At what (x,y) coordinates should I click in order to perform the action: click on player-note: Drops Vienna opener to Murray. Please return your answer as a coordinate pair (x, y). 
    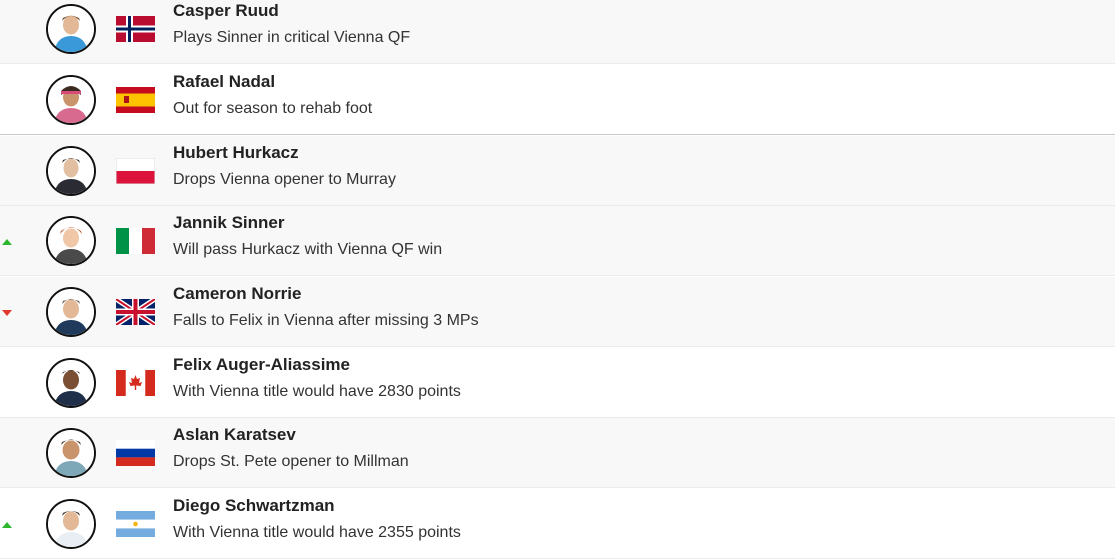
    Looking at the image, I should click on (284, 179).